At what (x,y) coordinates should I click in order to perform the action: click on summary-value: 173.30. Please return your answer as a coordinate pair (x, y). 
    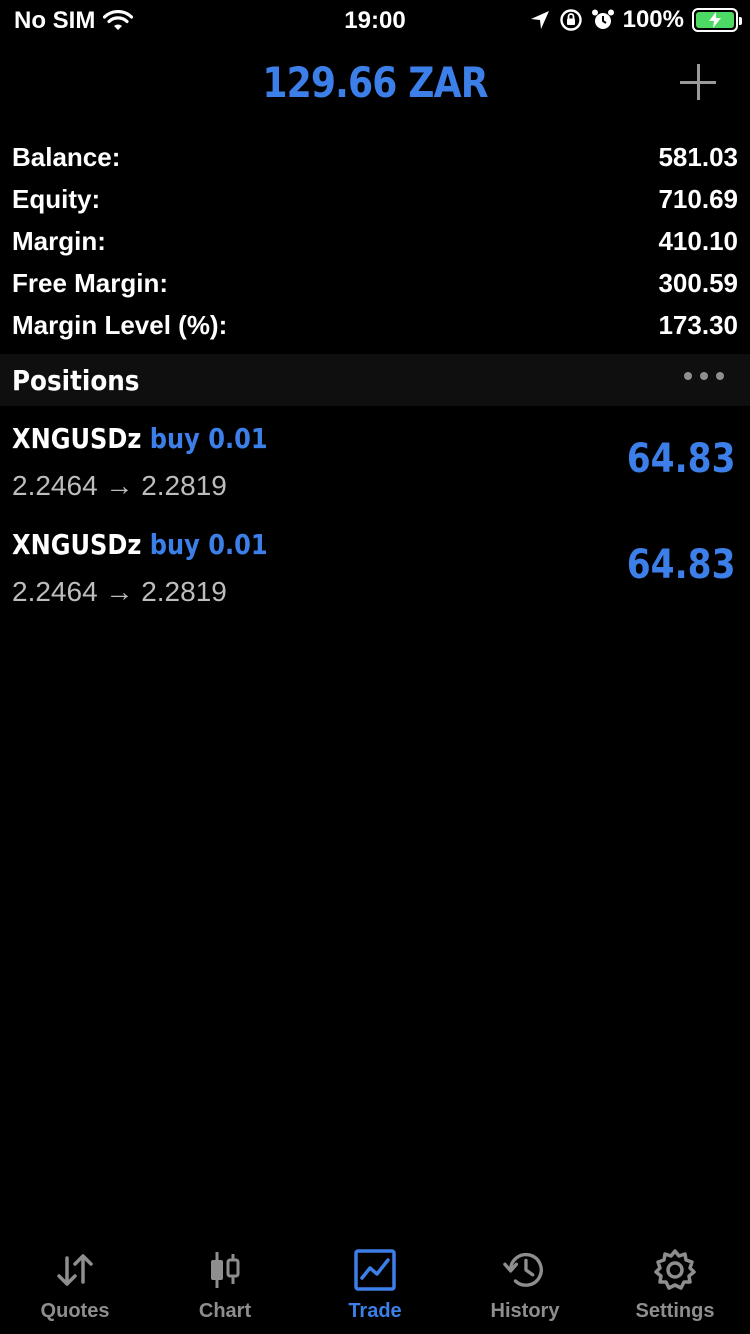
    Looking at the image, I should click on (698, 324).